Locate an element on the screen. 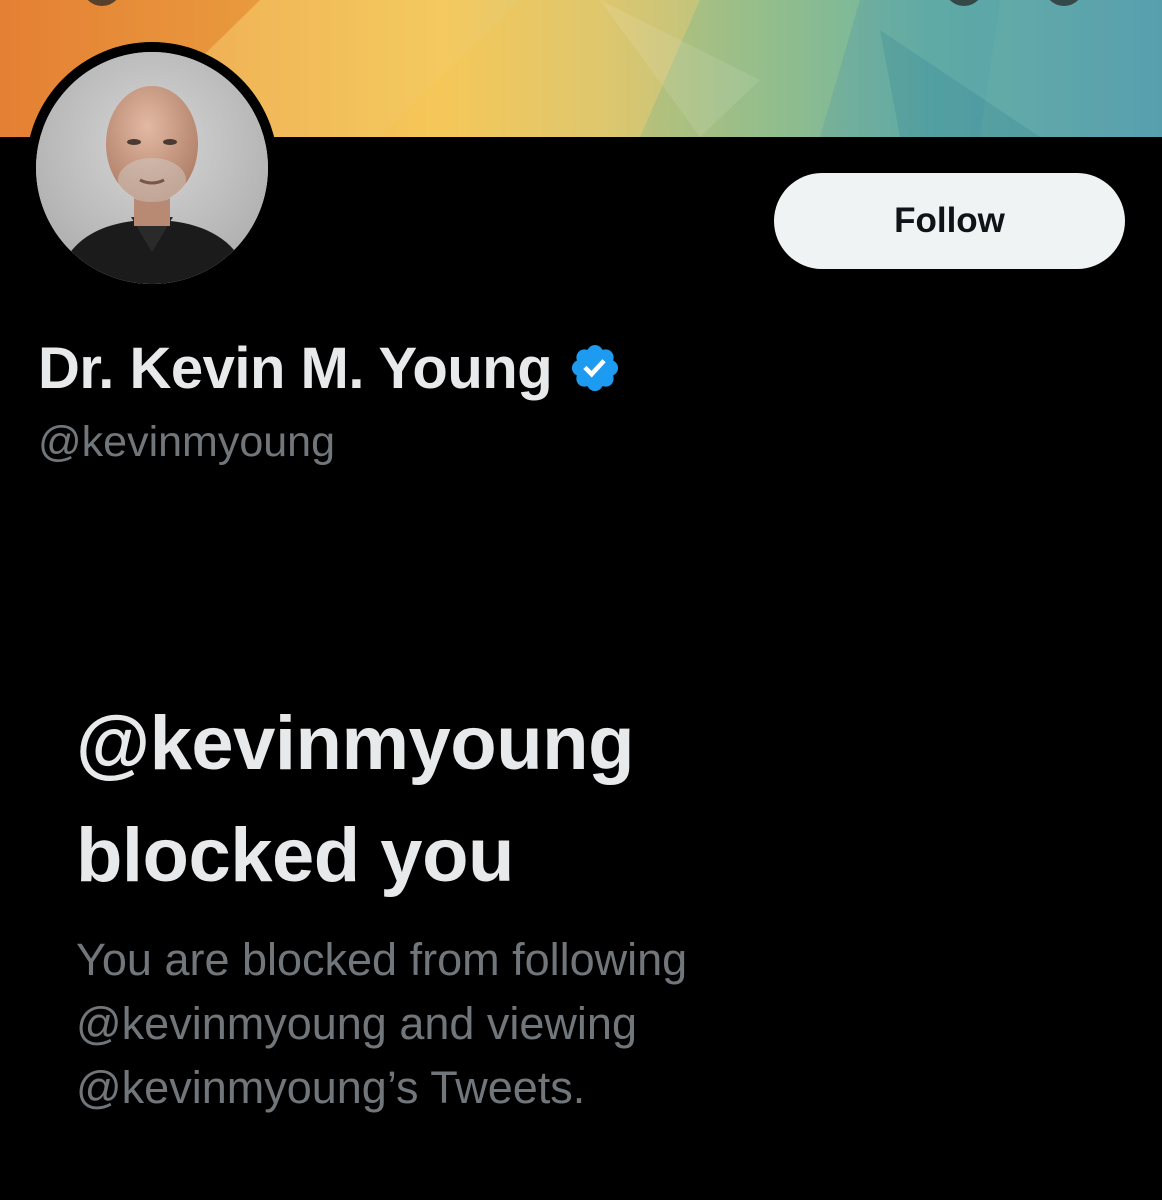 Image resolution: width=1162 pixels, height=1200 pixels. profile-photo-icon is located at coordinates (152, 168).